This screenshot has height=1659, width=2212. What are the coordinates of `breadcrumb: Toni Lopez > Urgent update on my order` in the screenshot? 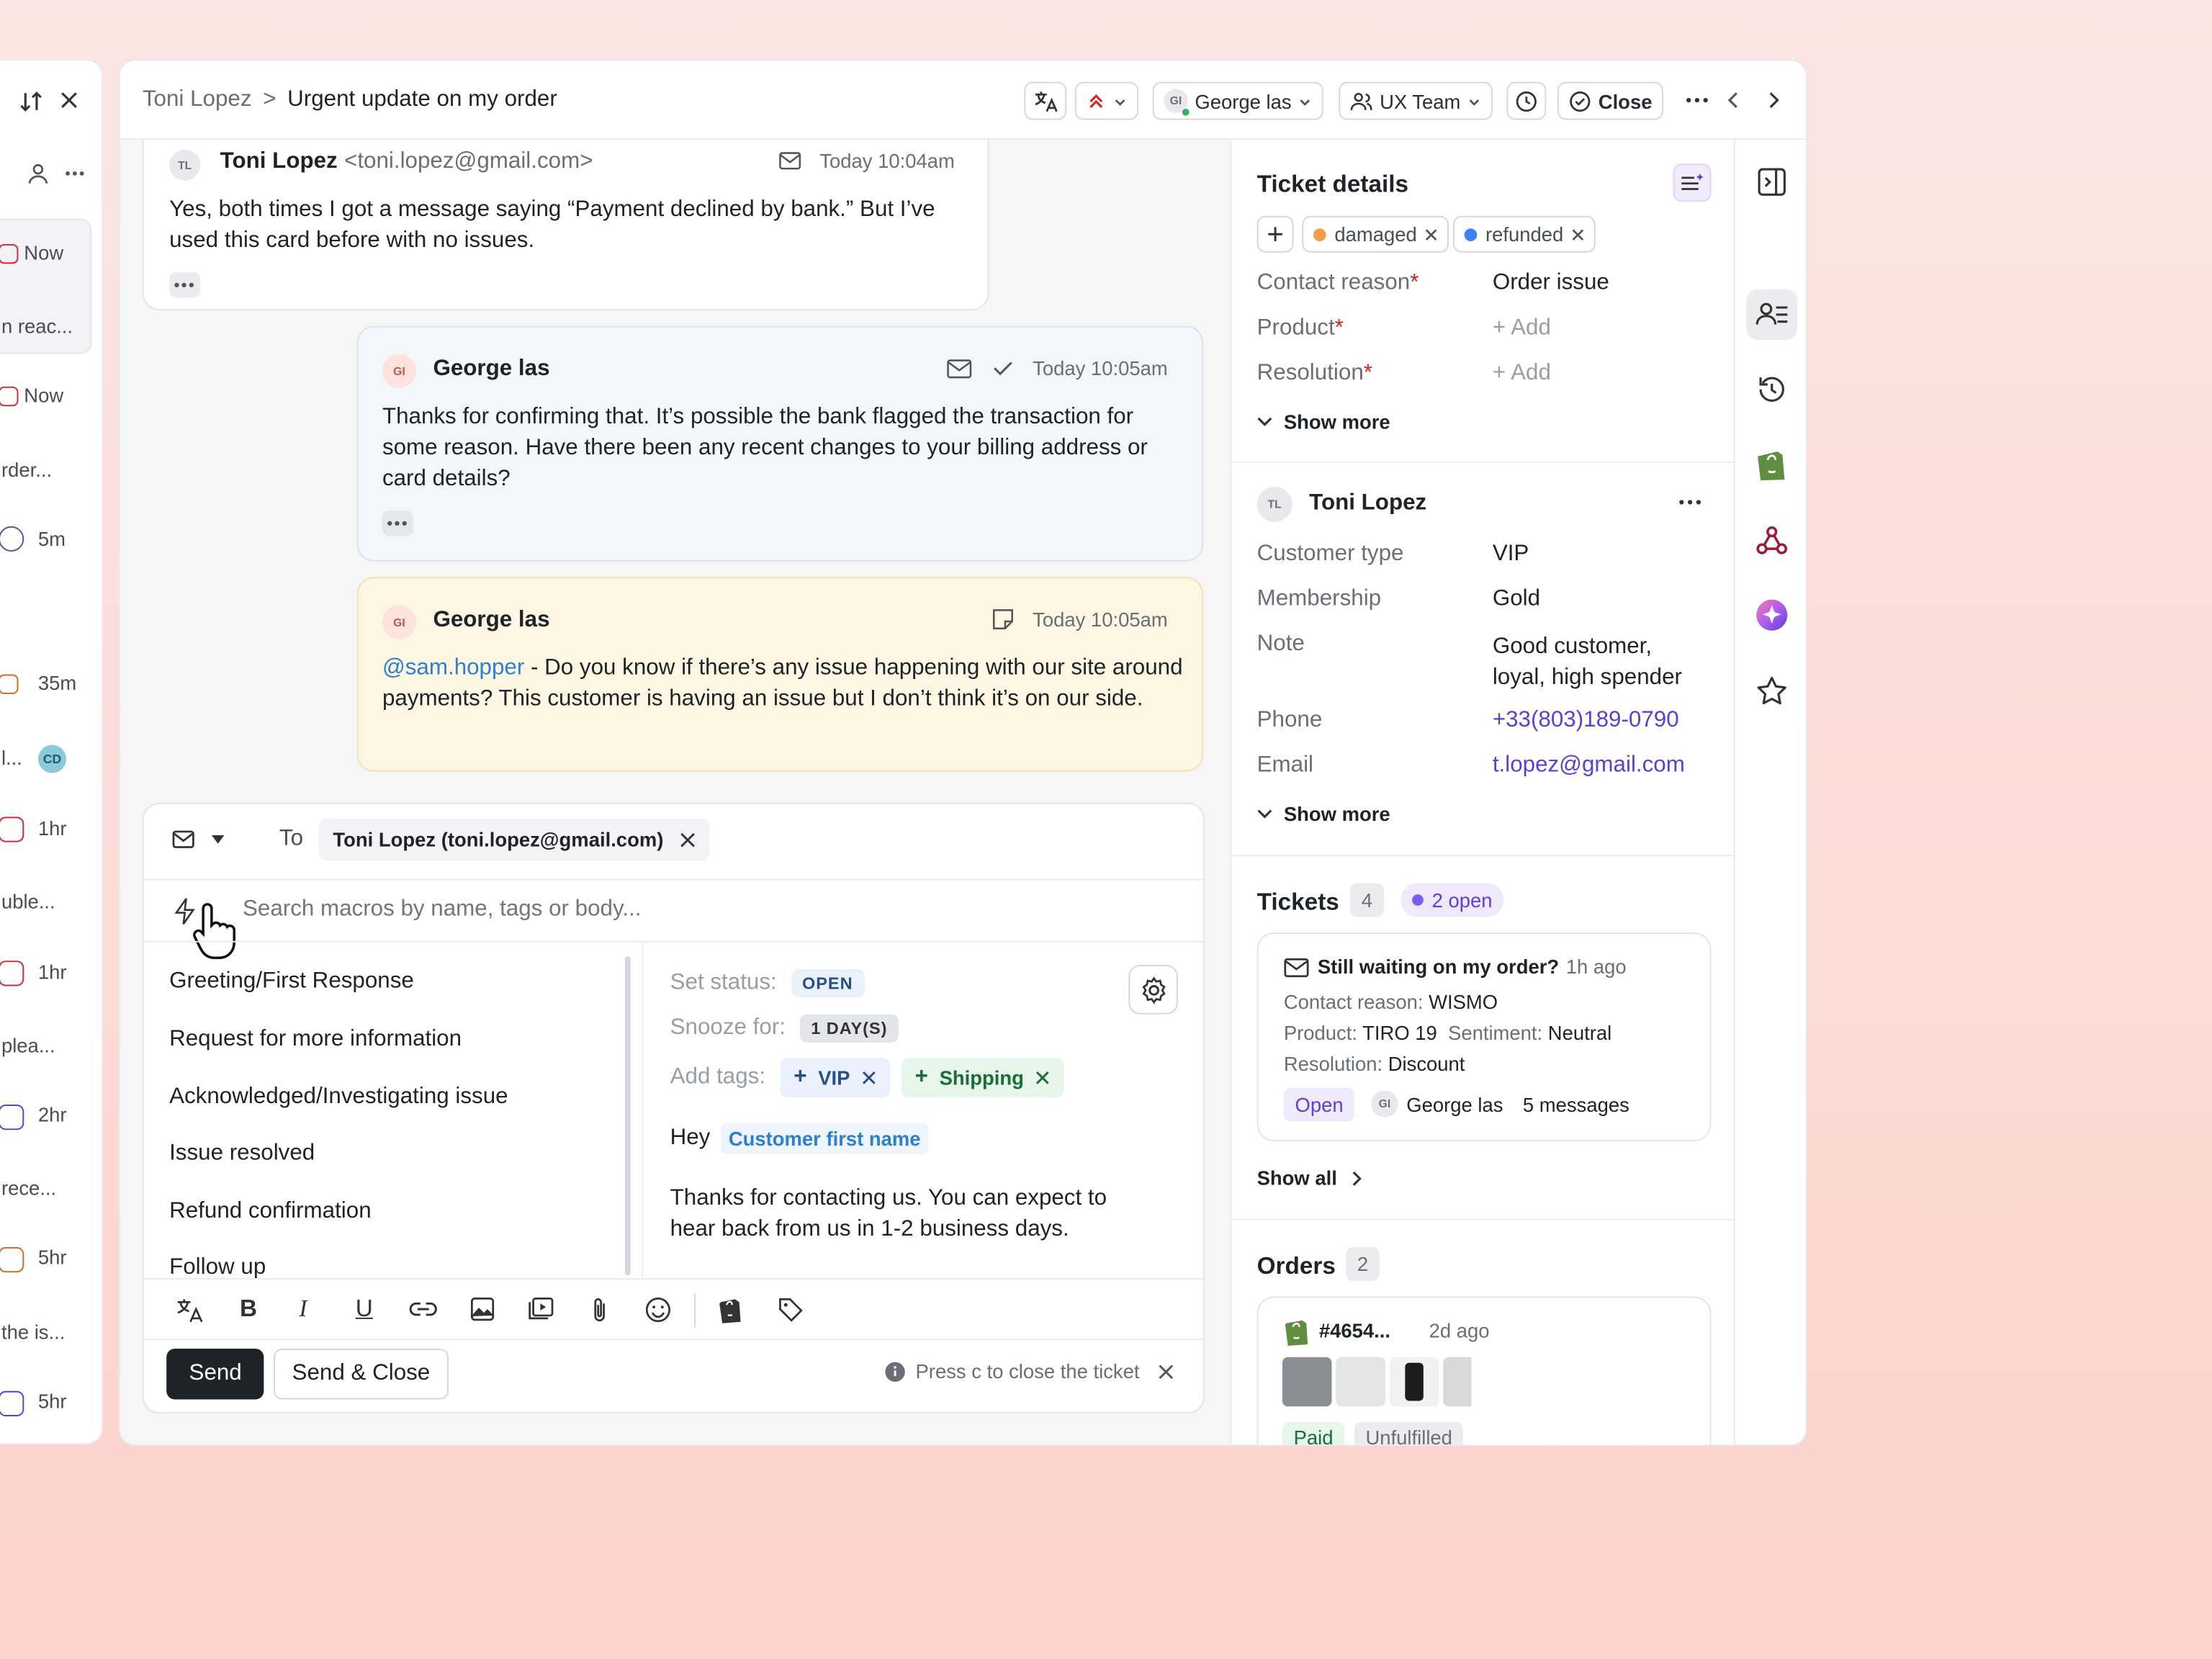 It's located at (350, 100).